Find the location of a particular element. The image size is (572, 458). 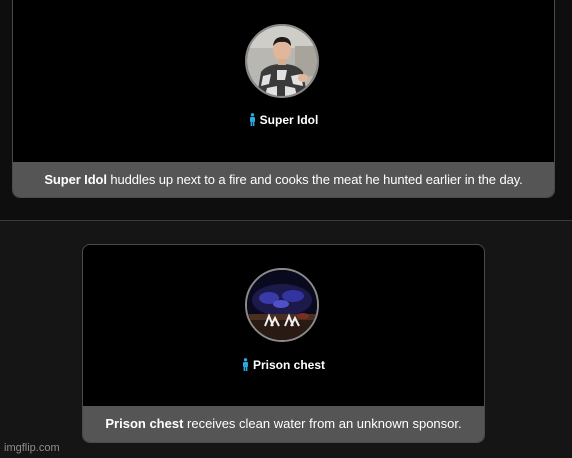

watermark: imgflip.com is located at coordinates (32, 448).